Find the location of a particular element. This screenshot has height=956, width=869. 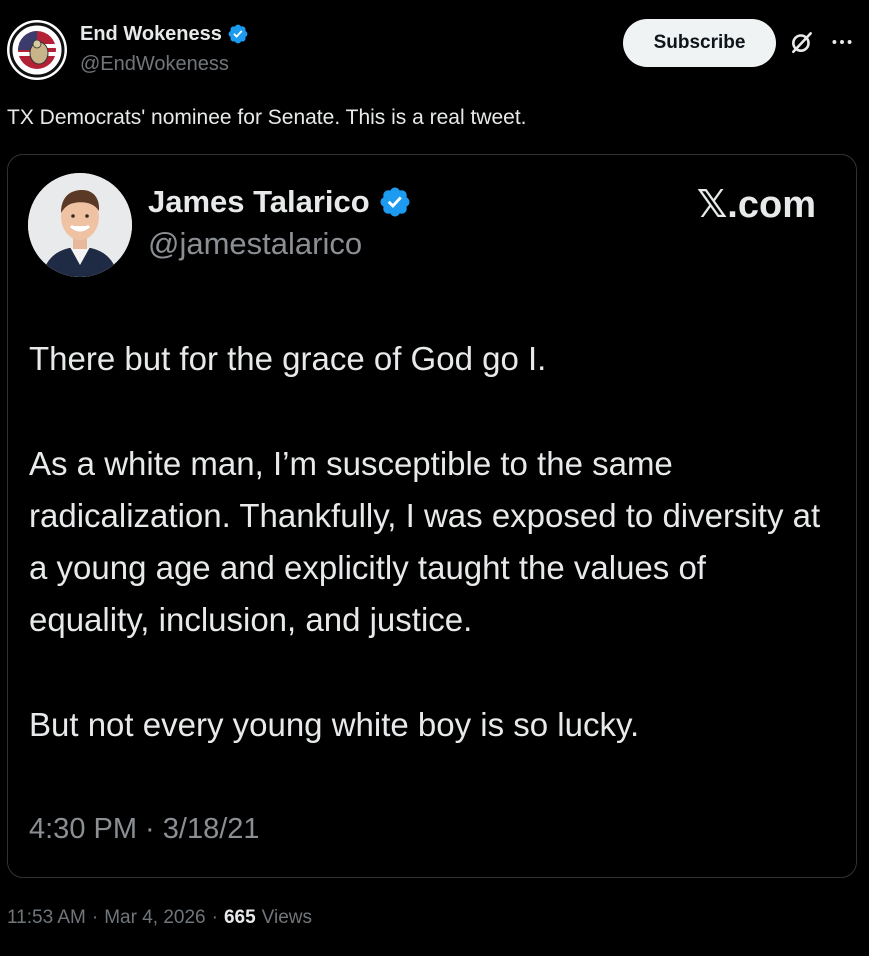

views-label: Views is located at coordinates (286, 917).